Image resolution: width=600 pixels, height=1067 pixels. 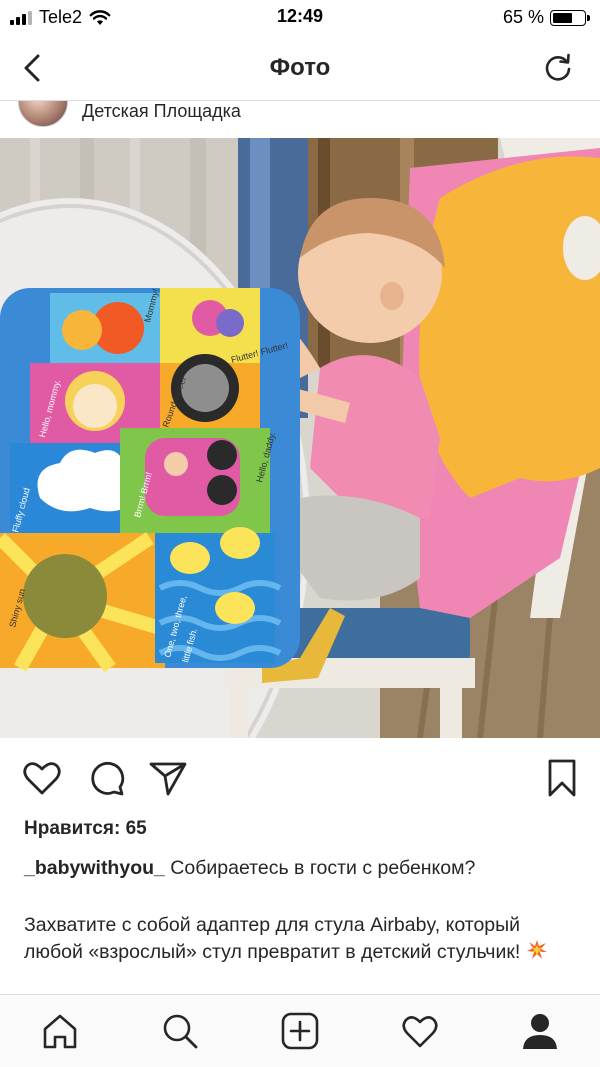 What do you see at coordinates (161, 111) in the screenshot?
I see `post-location: Детская Площадка` at bounding box center [161, 111].